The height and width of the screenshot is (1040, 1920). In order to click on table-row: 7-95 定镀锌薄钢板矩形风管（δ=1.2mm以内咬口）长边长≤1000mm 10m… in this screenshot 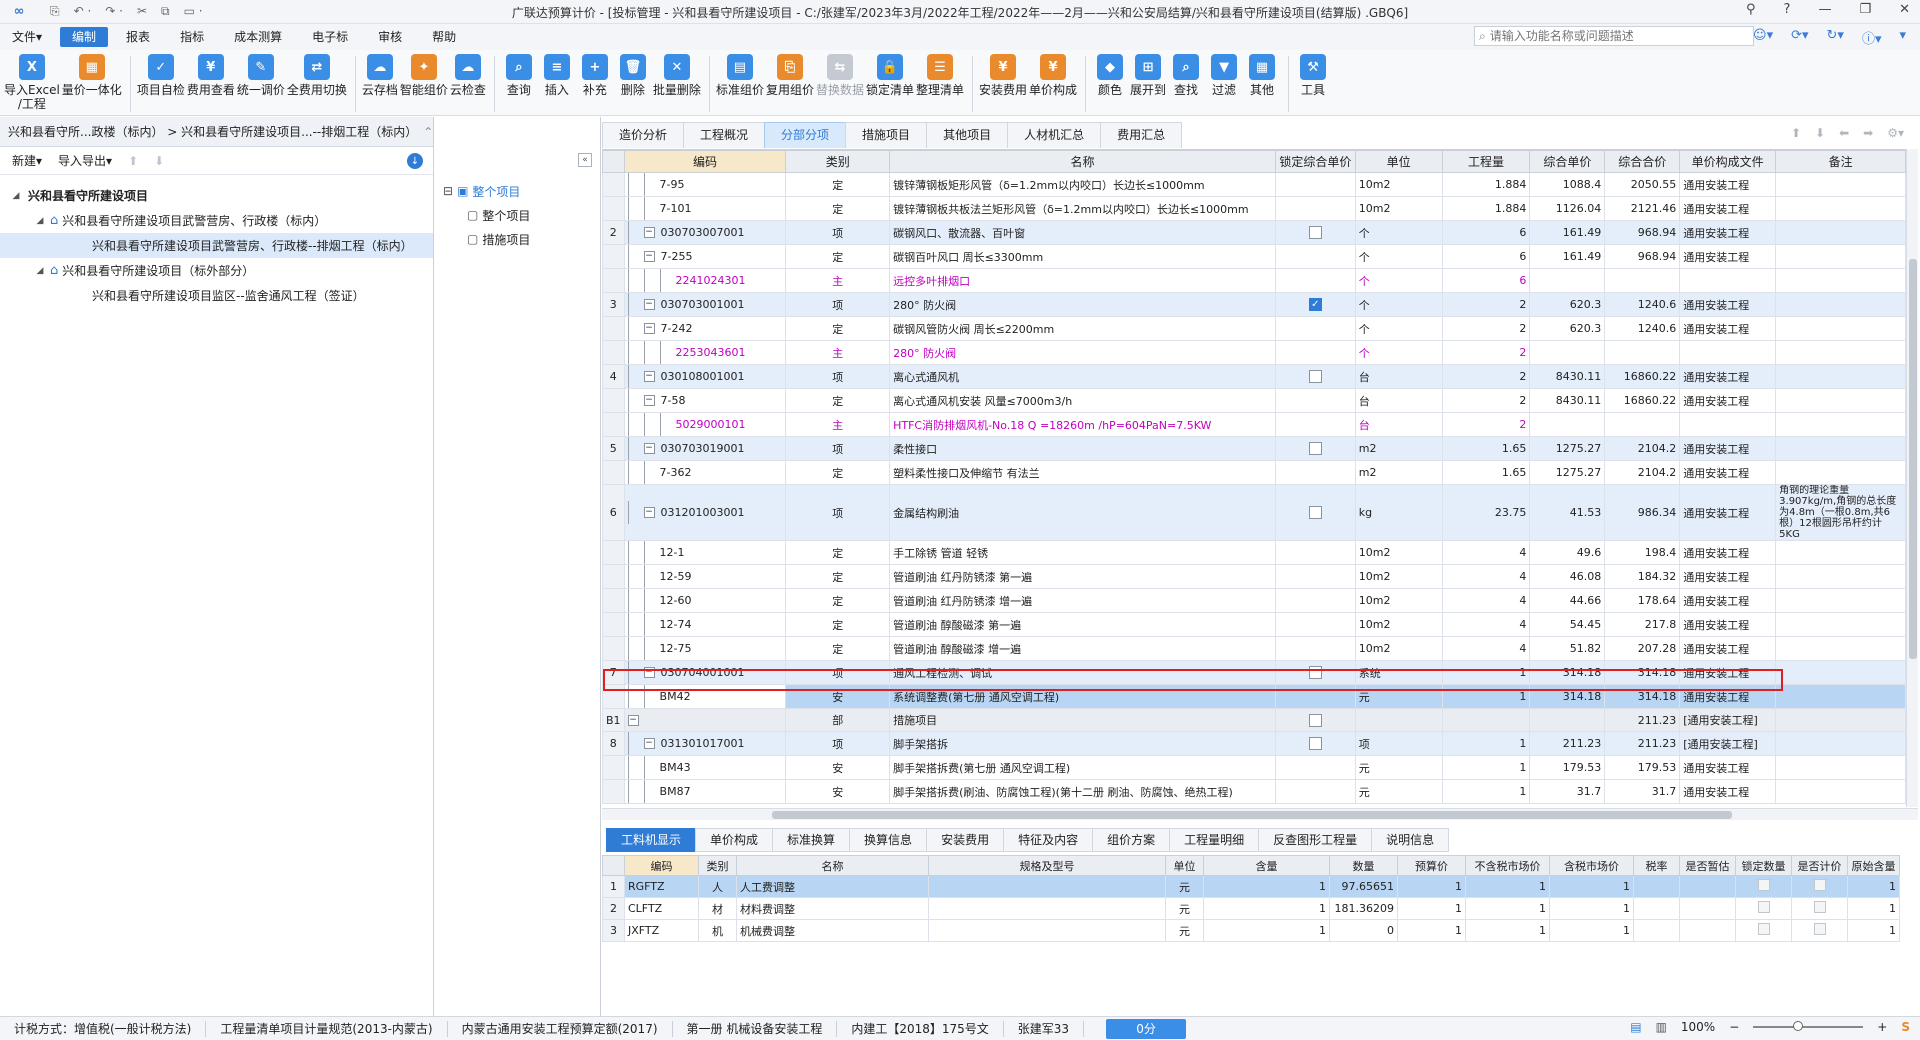, I will do `click(1254, 184)`.